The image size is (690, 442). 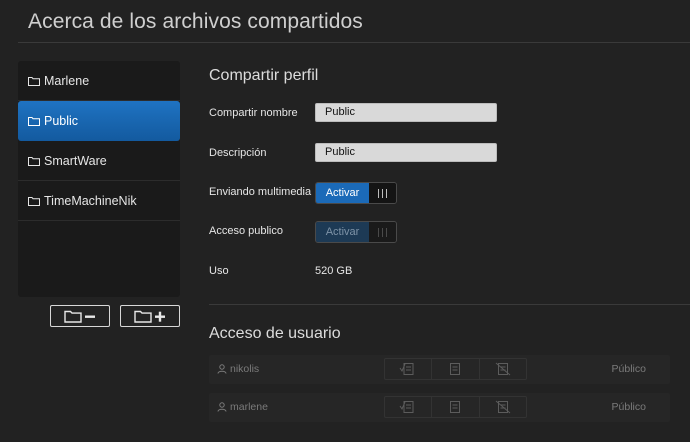 I want to click on add-share-button, so click(x=150, y=316).